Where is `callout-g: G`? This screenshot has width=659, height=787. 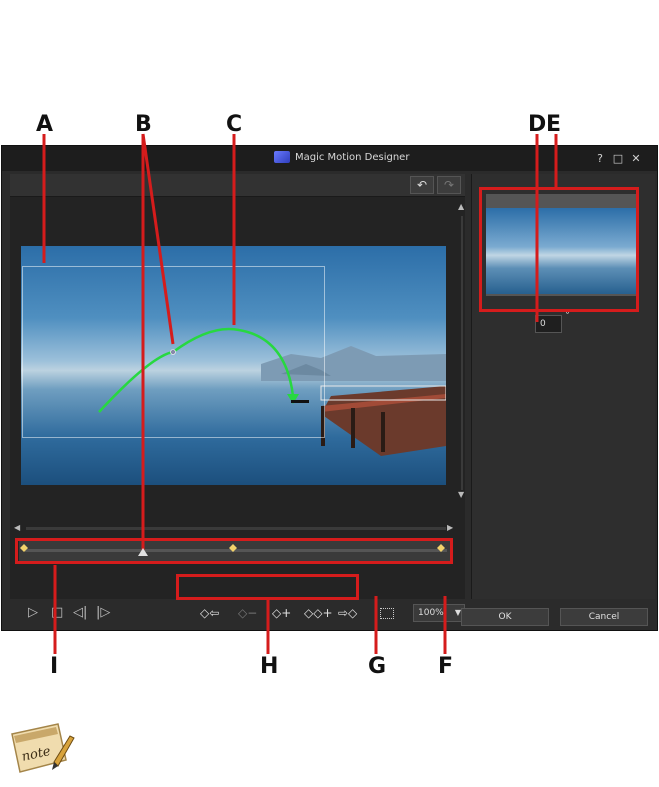
callout-g: G is located at coordinates (377, 666).